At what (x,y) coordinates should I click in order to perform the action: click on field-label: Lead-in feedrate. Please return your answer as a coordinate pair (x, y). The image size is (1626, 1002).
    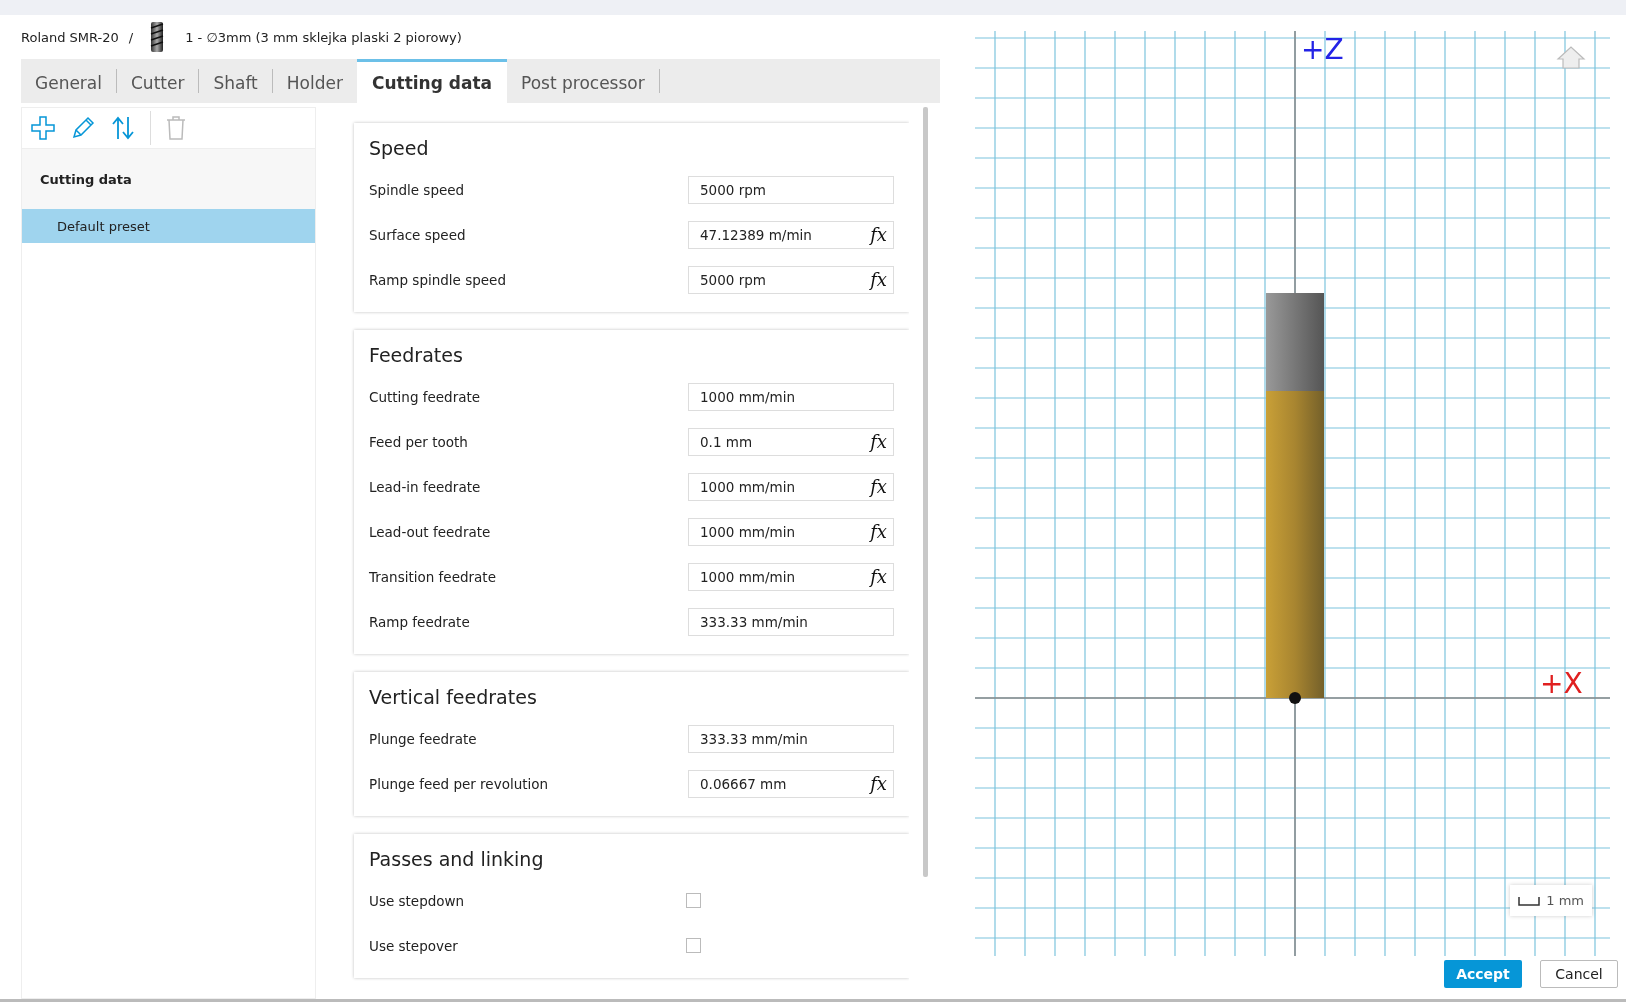
    Looking at the image, I should click on (425, 486).